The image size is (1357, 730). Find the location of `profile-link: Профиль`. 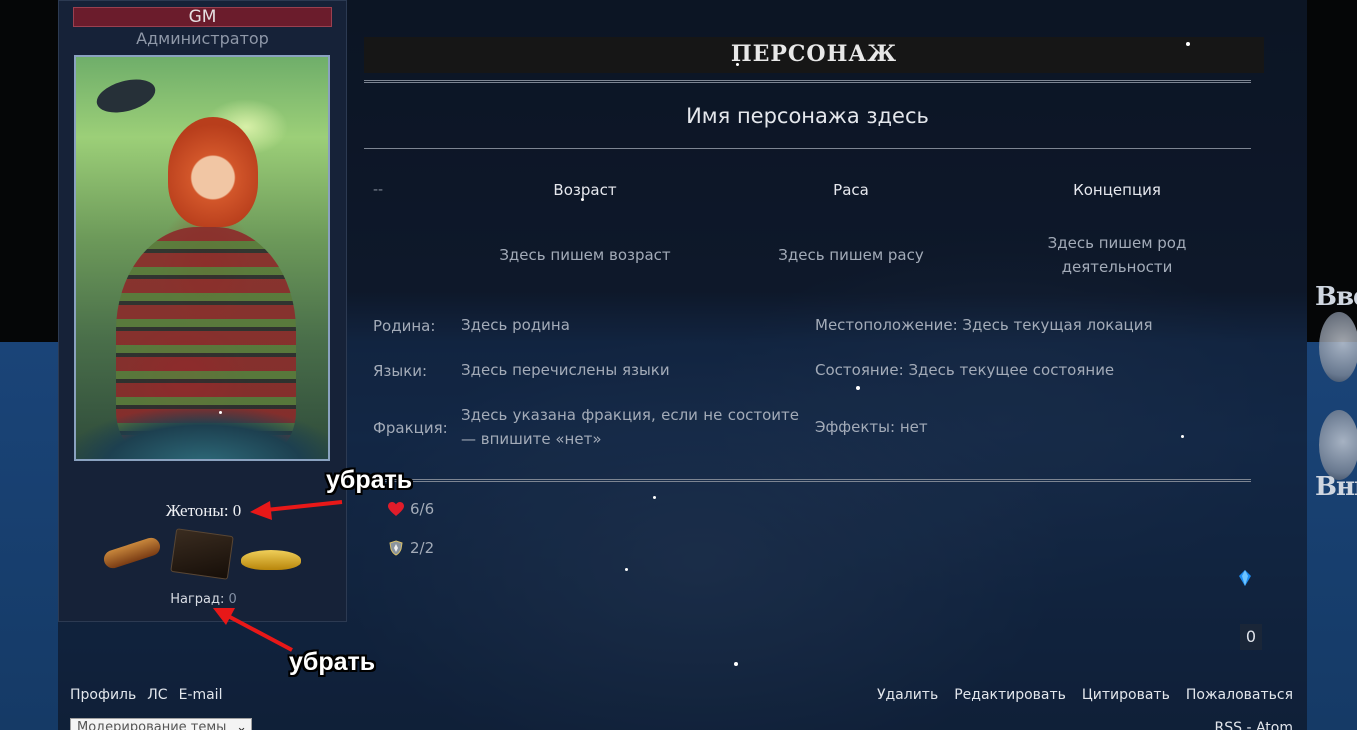

profile-link: Профиль is located at coordinates (103, 695).